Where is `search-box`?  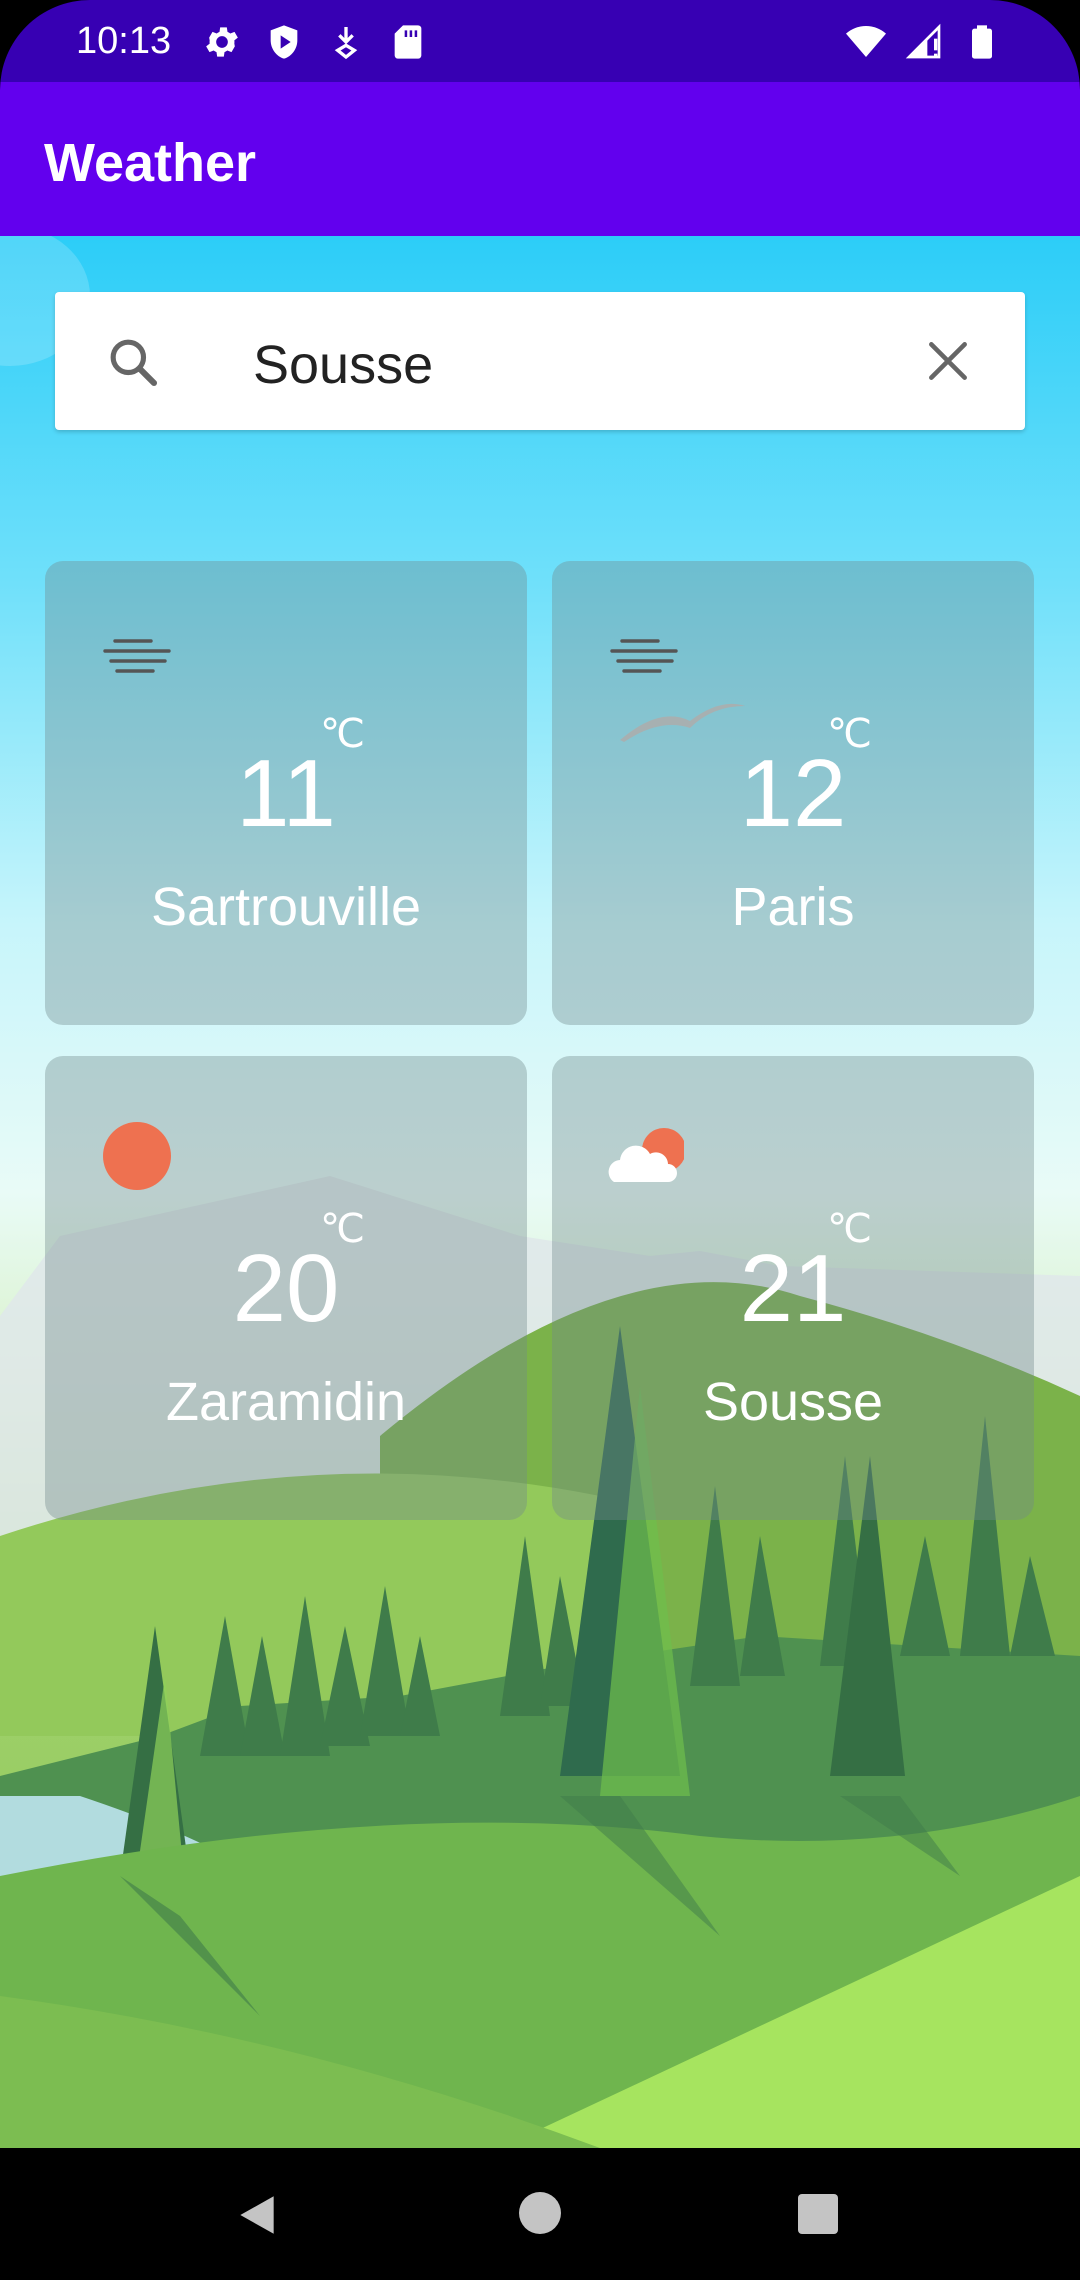
search-box is located at coordinates (540, 361).